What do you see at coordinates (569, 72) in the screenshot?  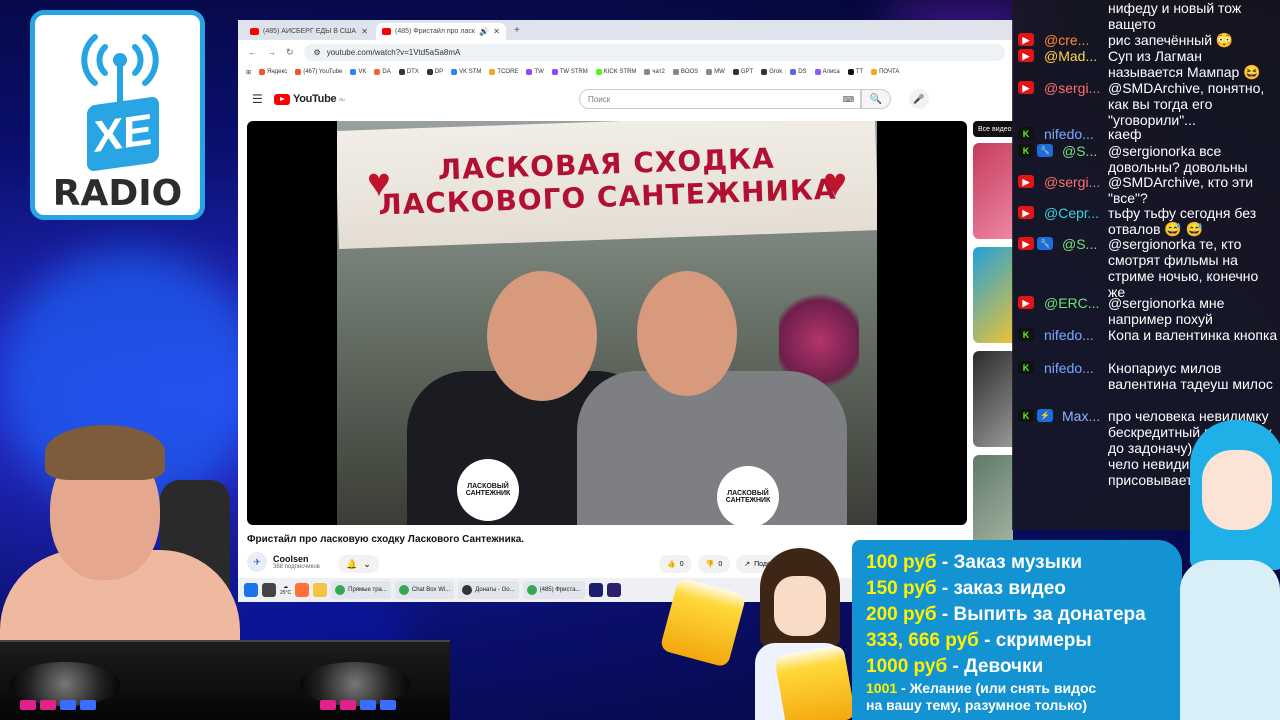 I see `bookmark-item: TW STRM` at bounding box center [569, 72].